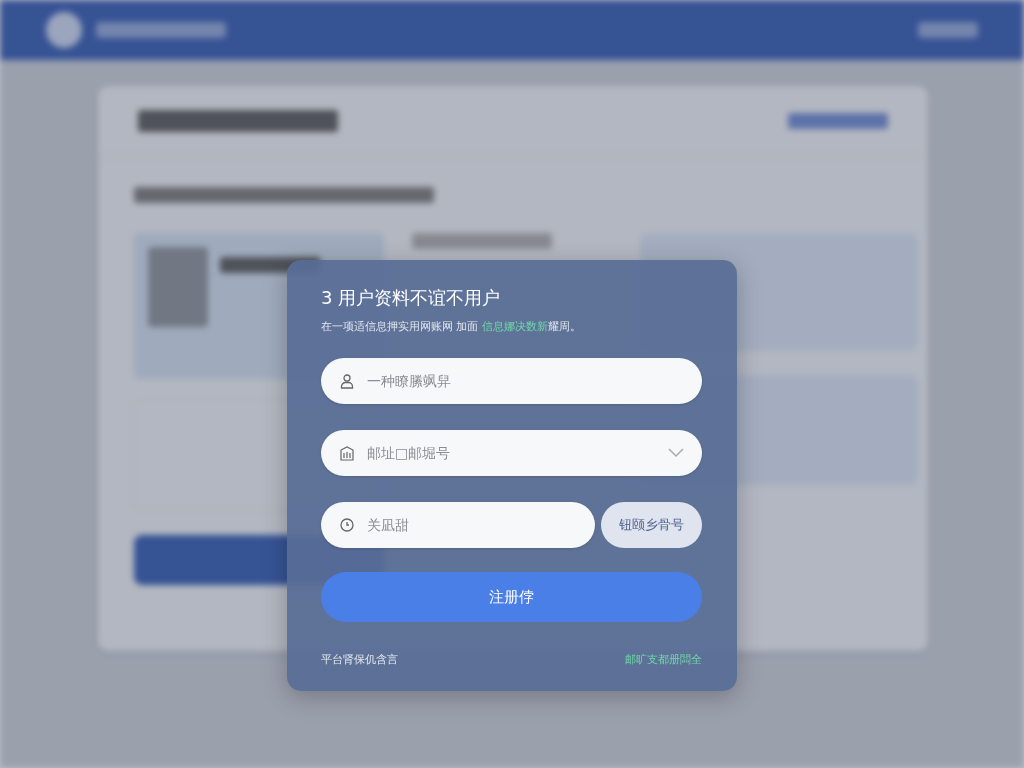 Image resolution: width=1024 pixels, height=768 pixels. What do you see at coordinates (411, 298) in the screenshot?
I see `dialog-title: 3 用户资料不谊不用户` at bounding box center [411, 298].